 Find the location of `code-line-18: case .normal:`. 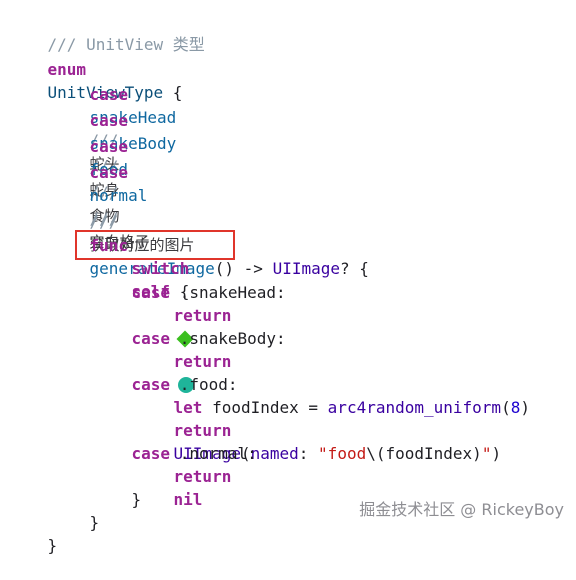

code-line-18: case .normal: is located at coordinates (194, 453).